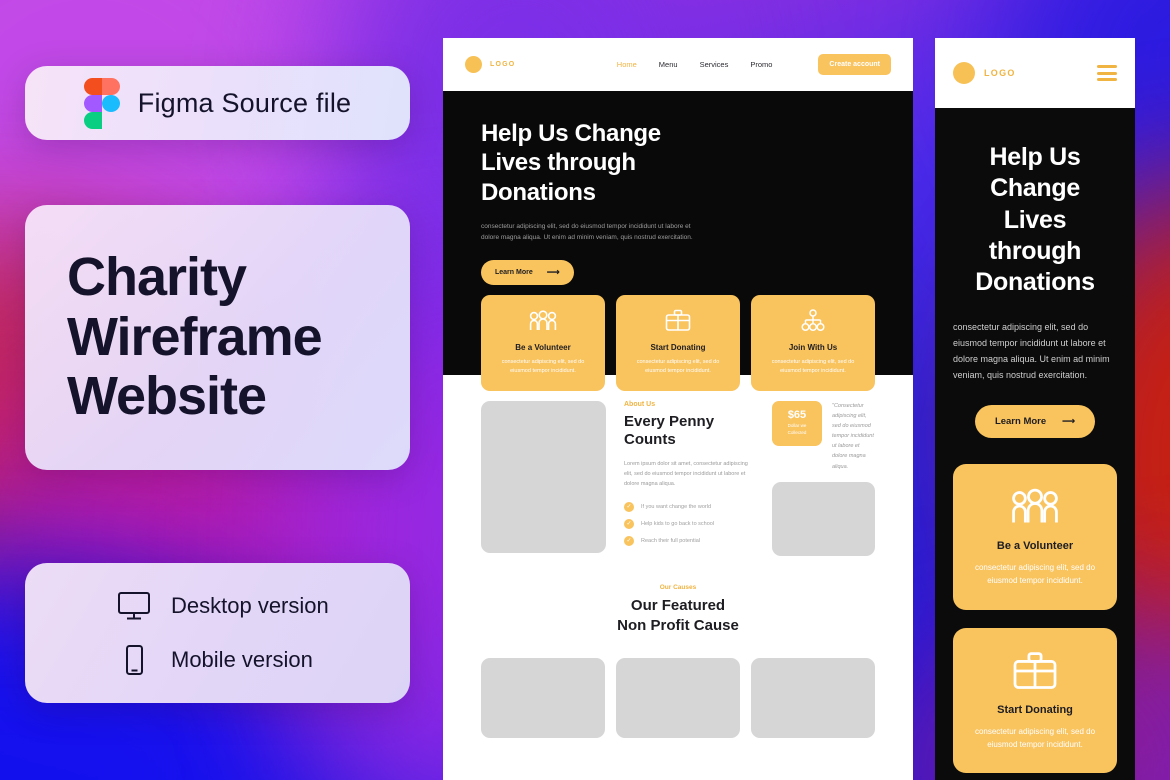  What do you see at coordinates (627, 64) in the screenshot?
I see `nav-link-home: Home` at bounding box center [627, 64].